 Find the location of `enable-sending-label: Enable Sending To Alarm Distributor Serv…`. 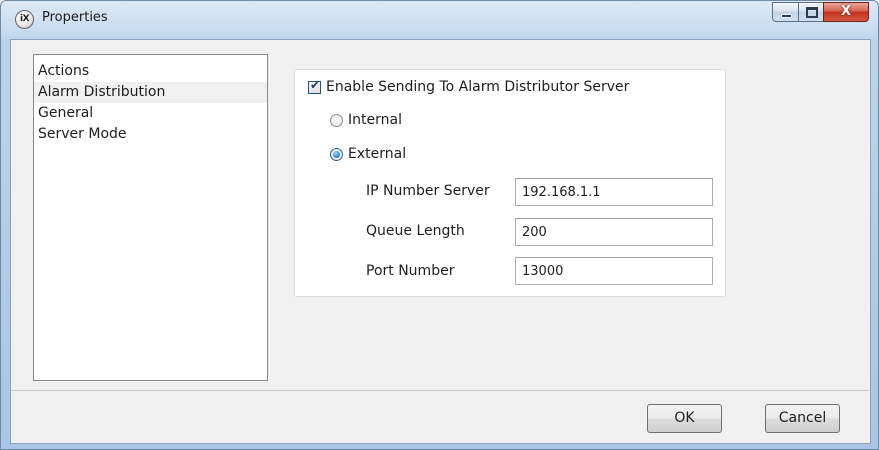

enable-sending-label: Enable Sending To Alarm Distributor Serv… is located at coordinates (478, 87).